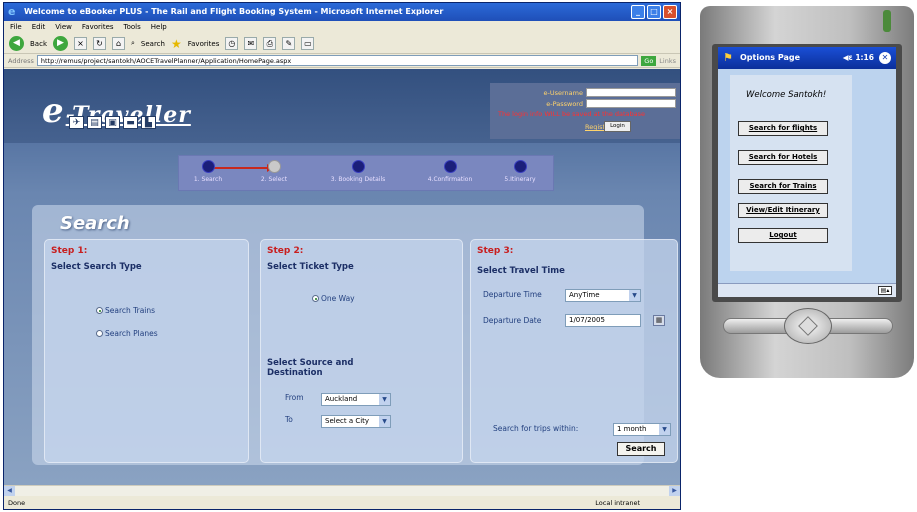 The image size is (917, 512). What do you see at coordinates (638, 12) in the screenshot?
I see `minimize-button: _` at bounding box center [638, 12].